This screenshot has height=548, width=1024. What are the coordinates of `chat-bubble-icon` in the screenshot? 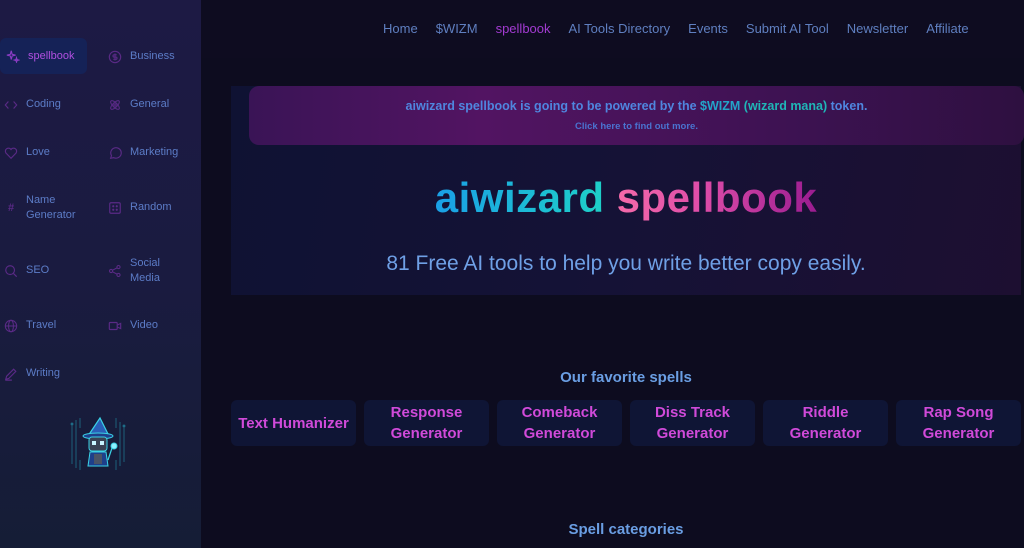 It's located at (115, 153).